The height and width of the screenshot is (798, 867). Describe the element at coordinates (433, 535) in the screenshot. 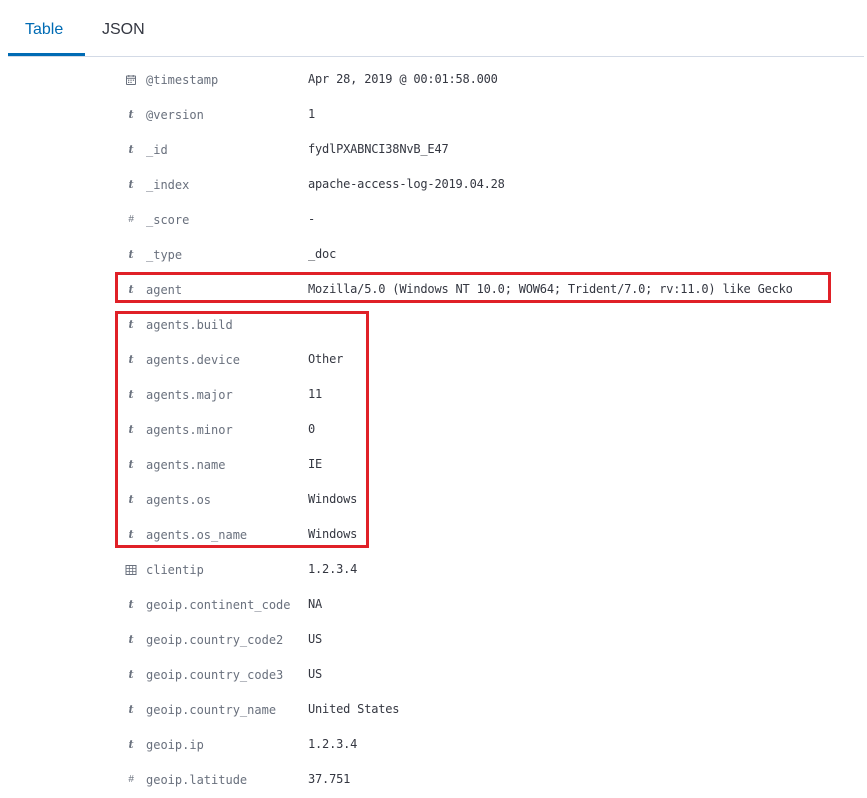

I see `field-row: t agents.os_name Windows` at that location.